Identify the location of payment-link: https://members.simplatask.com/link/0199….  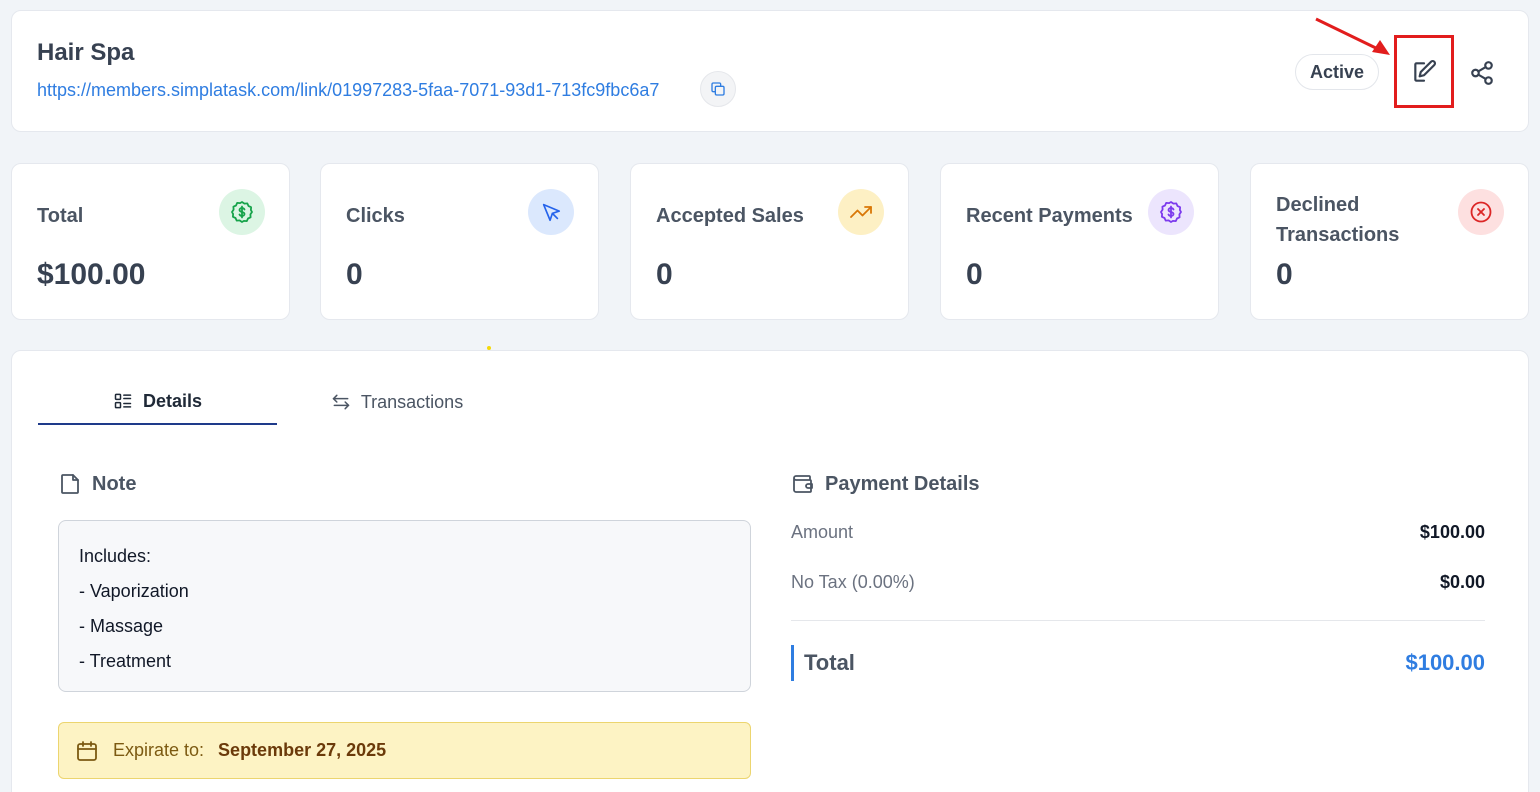
(348, 90).